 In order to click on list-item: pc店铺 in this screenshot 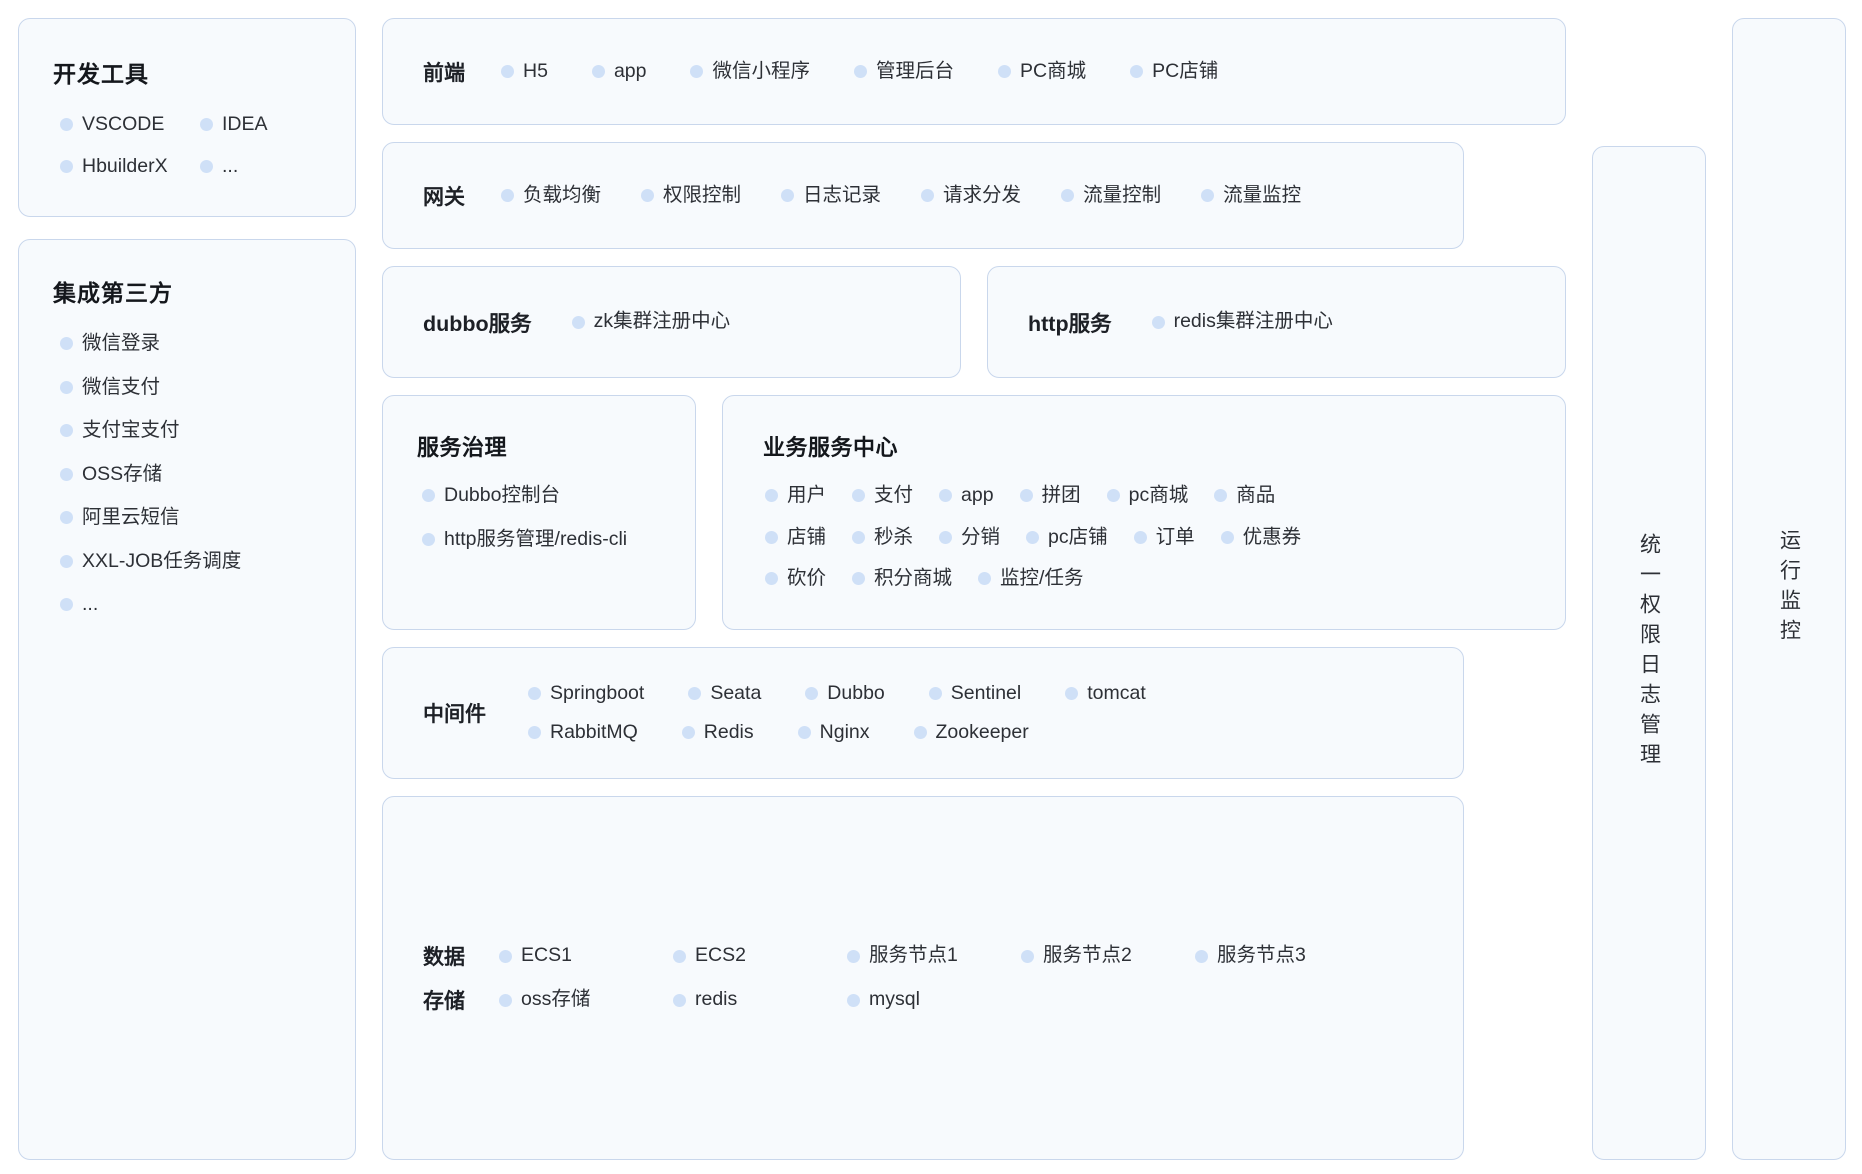, I will do `click(1067, 536)`.